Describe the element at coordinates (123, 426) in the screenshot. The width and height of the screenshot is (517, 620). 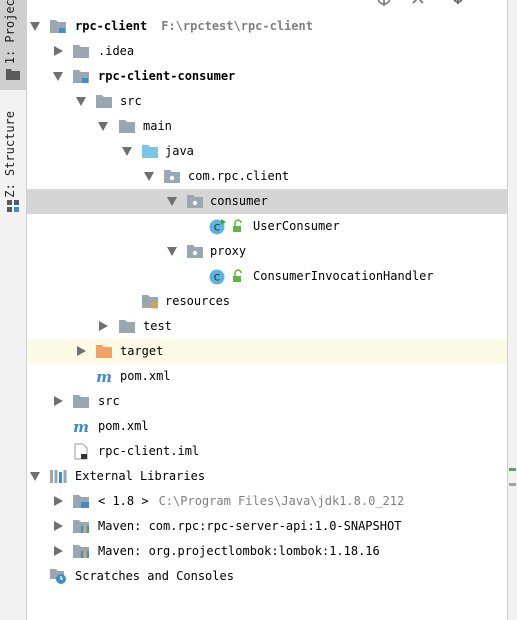
I see `pom-outer-label: pom.xml` at that location.